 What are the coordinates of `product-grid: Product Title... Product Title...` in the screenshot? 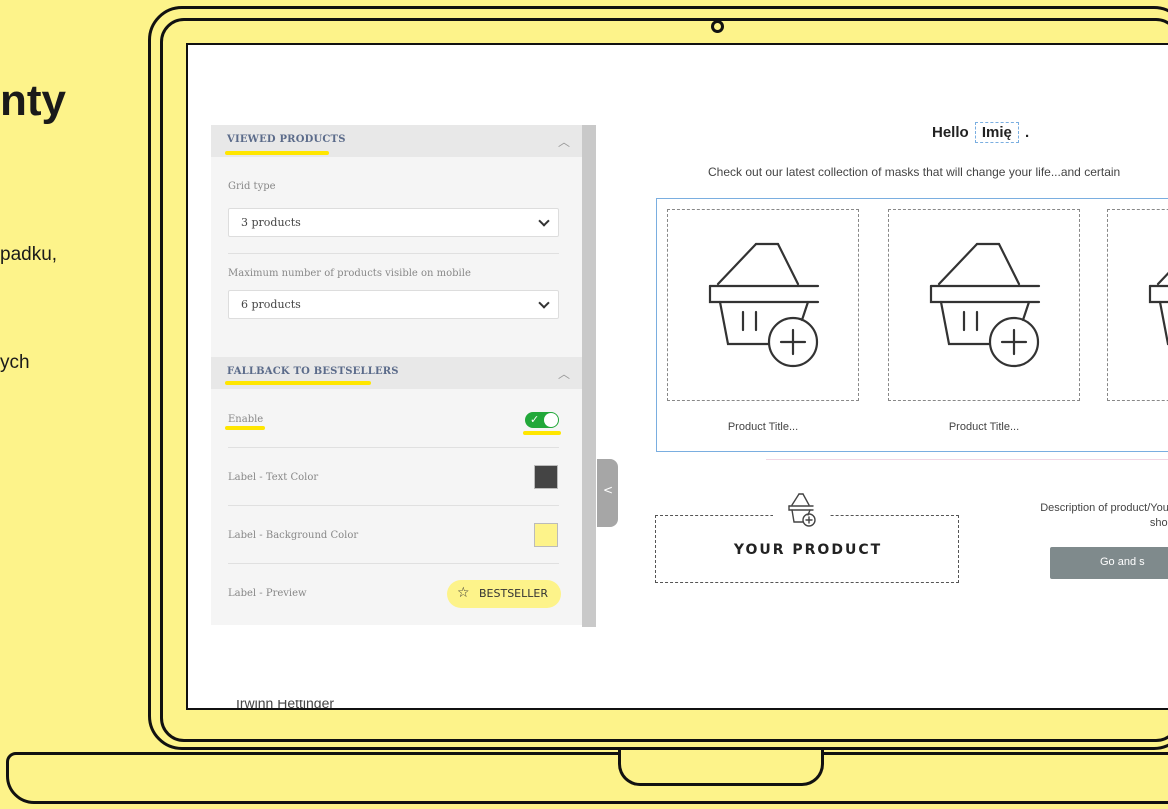 It's located at (912, 325).